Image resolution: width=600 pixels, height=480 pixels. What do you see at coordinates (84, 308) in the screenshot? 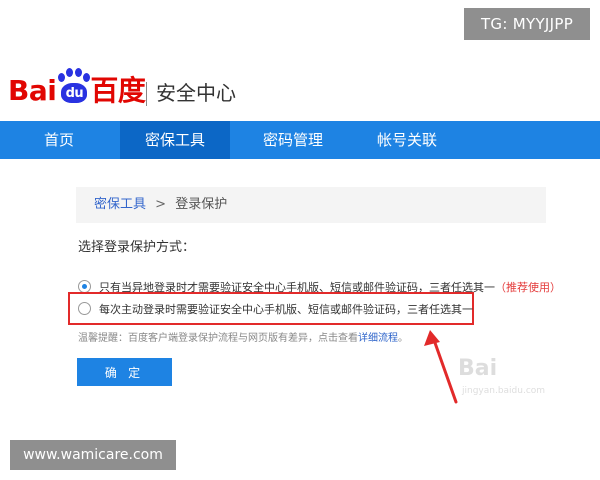
I see `radio-every-login` at bounding box center [84, 308].